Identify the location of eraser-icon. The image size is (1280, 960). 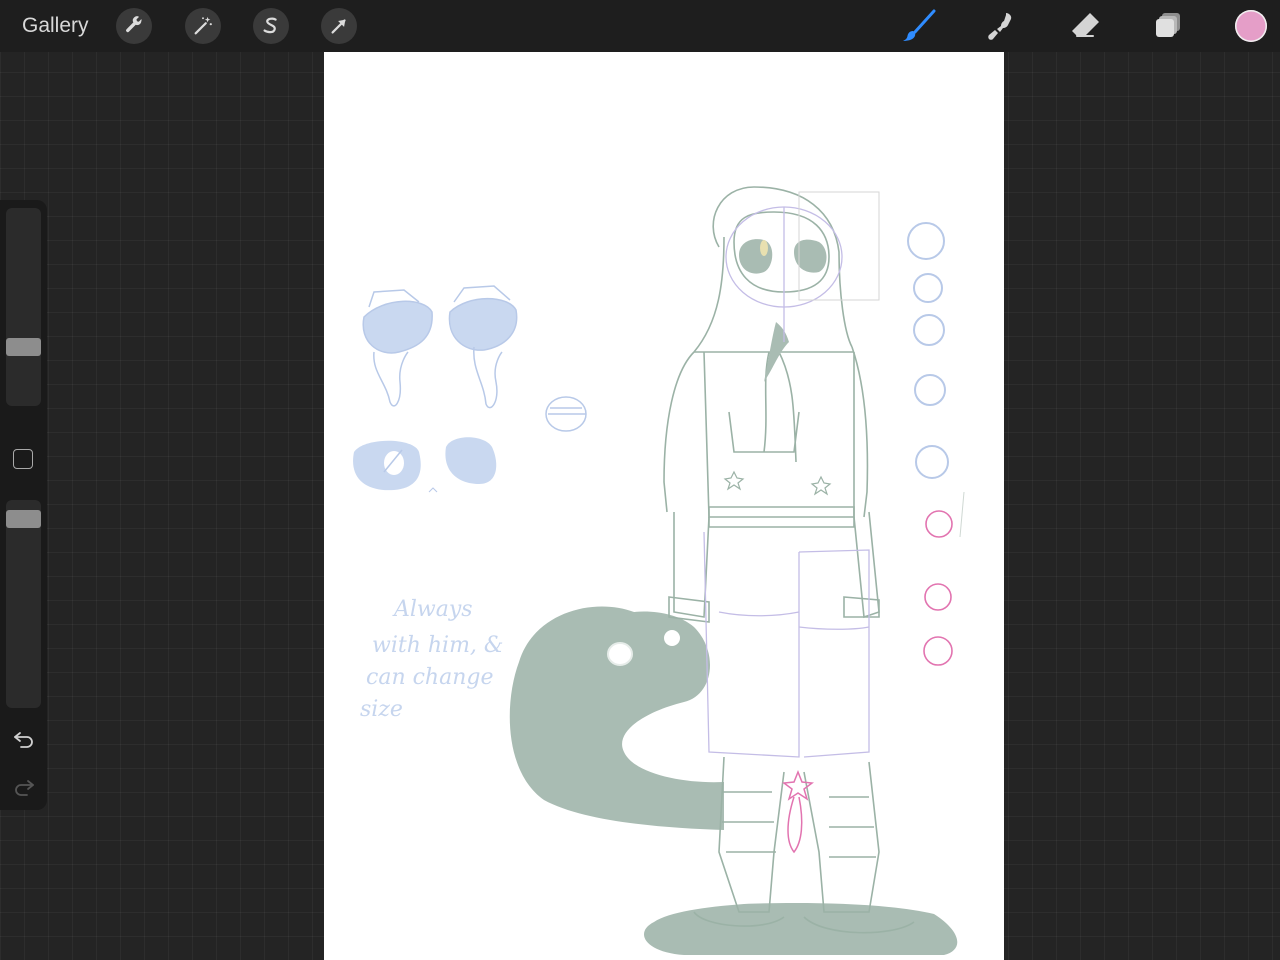
(1085, 25).